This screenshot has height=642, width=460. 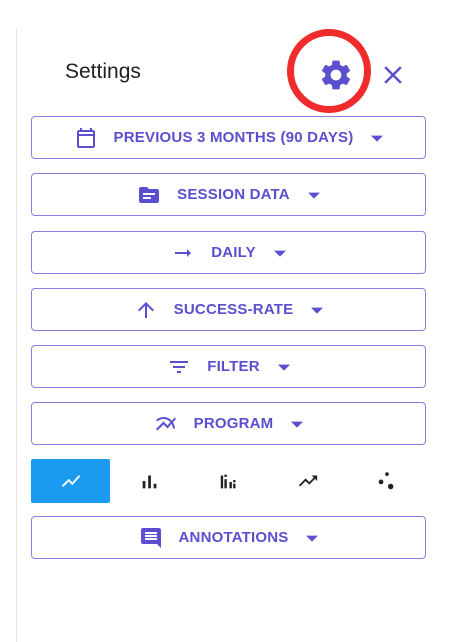 I want to click on chart-type-bar, so click(x=149, y=481).